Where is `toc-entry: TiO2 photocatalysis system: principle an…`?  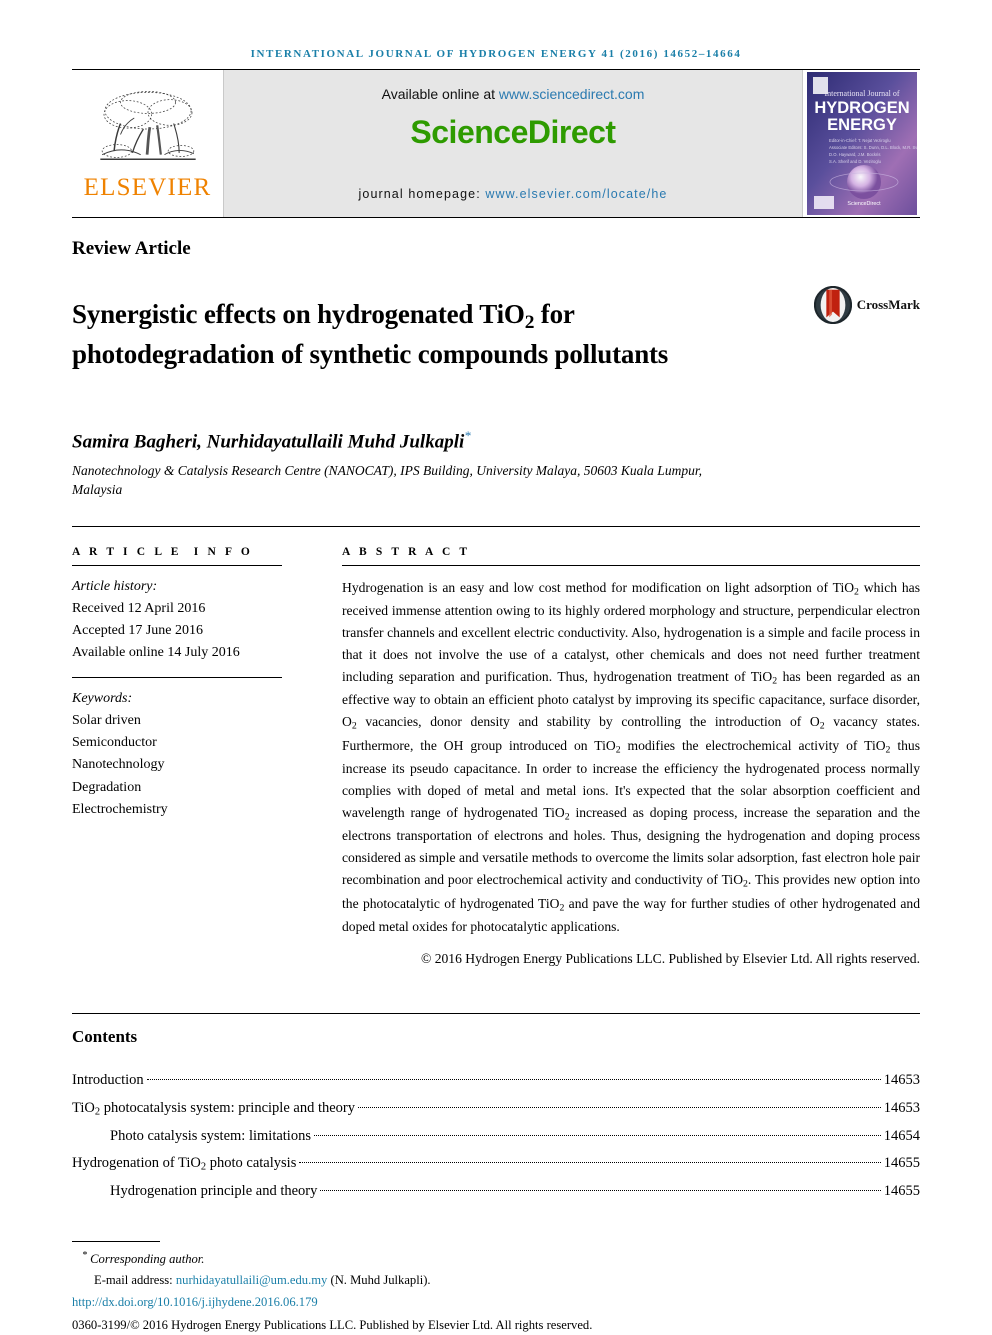 toc-entry: TiO2 photocatalysis system: principle an… is located at coordinates (496, 1109).